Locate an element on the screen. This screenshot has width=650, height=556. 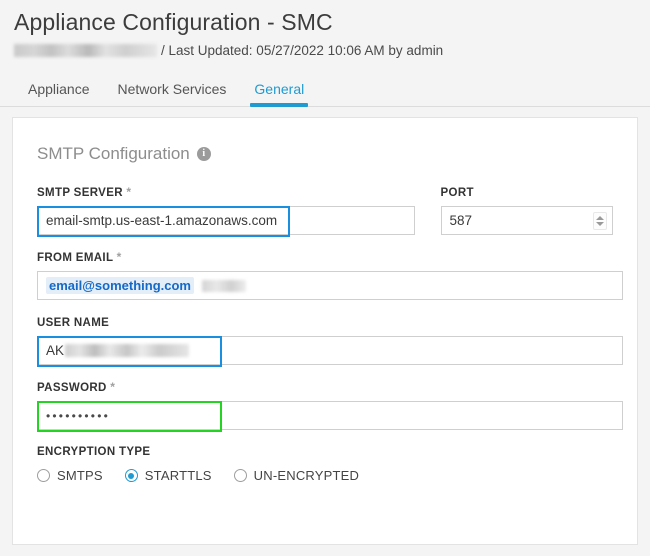
radio-starttls-icon is located at coordinates (131, 475).